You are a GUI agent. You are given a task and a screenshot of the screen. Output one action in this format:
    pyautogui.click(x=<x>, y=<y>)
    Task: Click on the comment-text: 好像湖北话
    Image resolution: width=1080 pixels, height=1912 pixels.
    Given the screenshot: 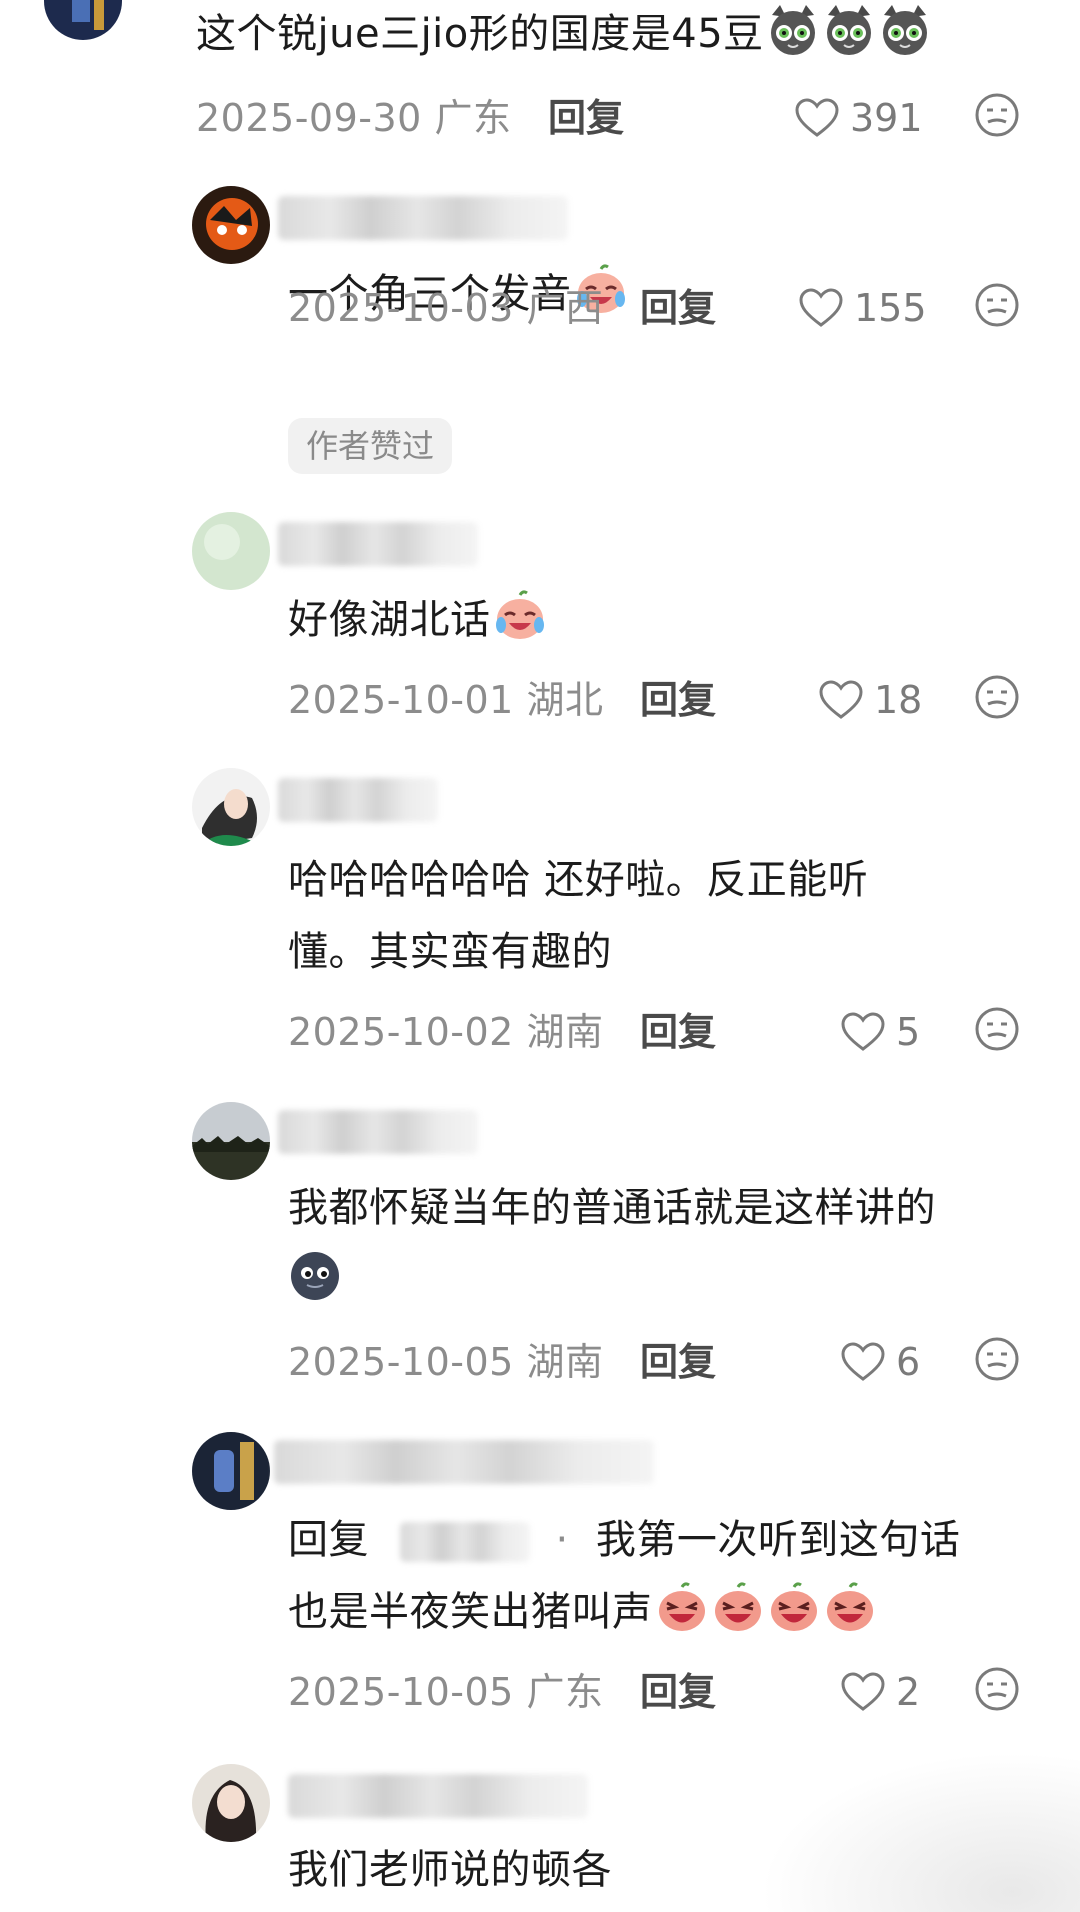 What is the action you would take?
    pyautogui.click(x=664, y=620)
    